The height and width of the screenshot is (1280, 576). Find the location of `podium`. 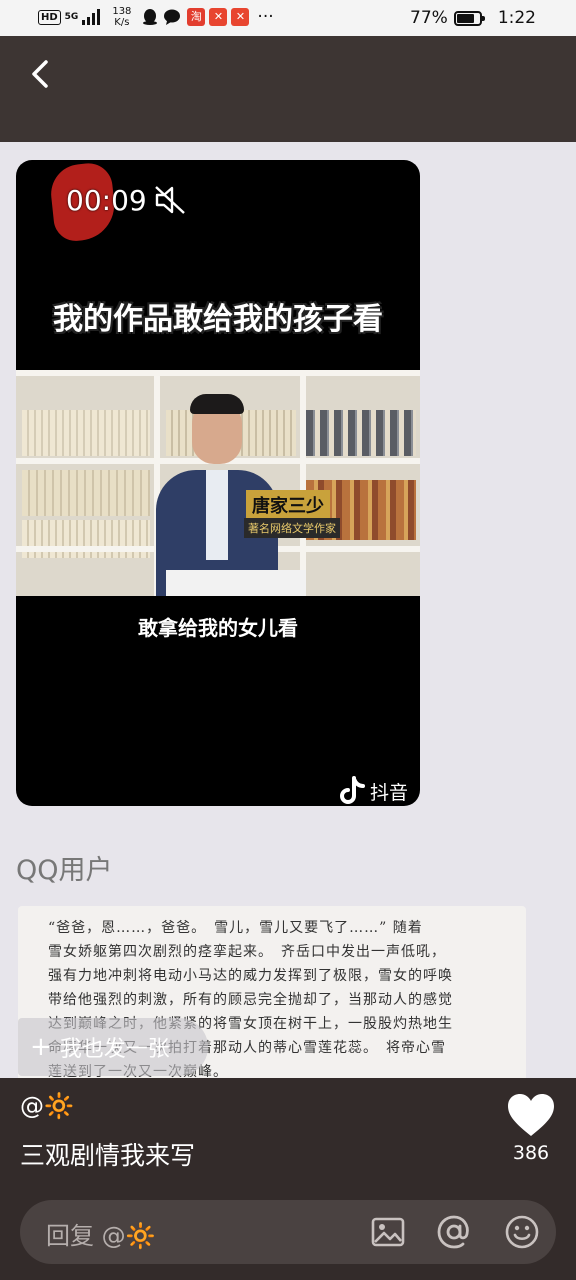

podium is located at coordinates (236, 583).